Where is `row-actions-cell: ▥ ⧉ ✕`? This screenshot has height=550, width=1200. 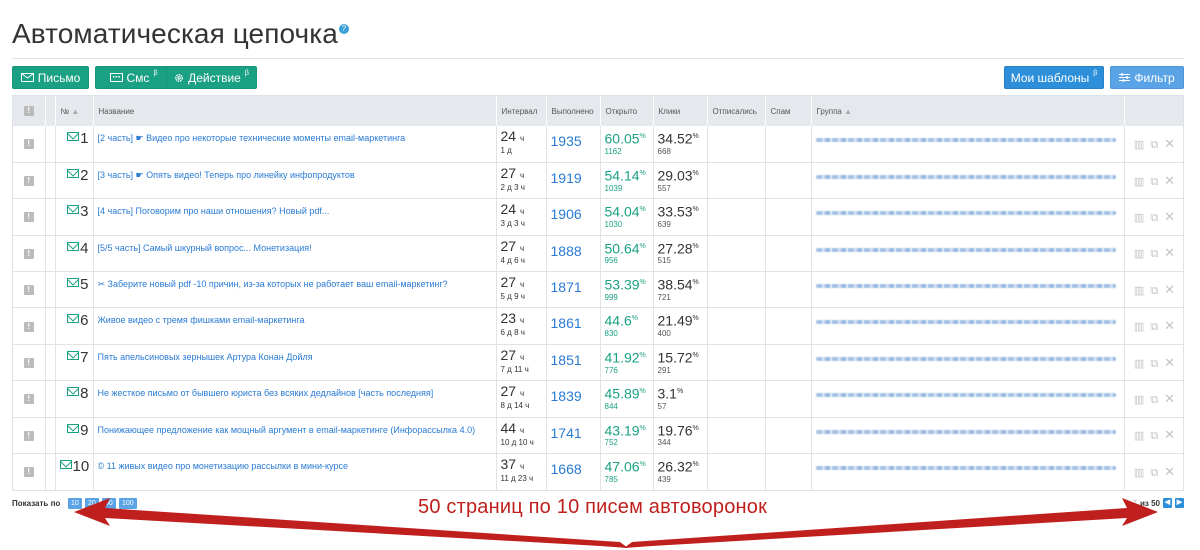 row-actions-cell: ▥ ⧉ ✕ is located at coordinates (1153, 326).